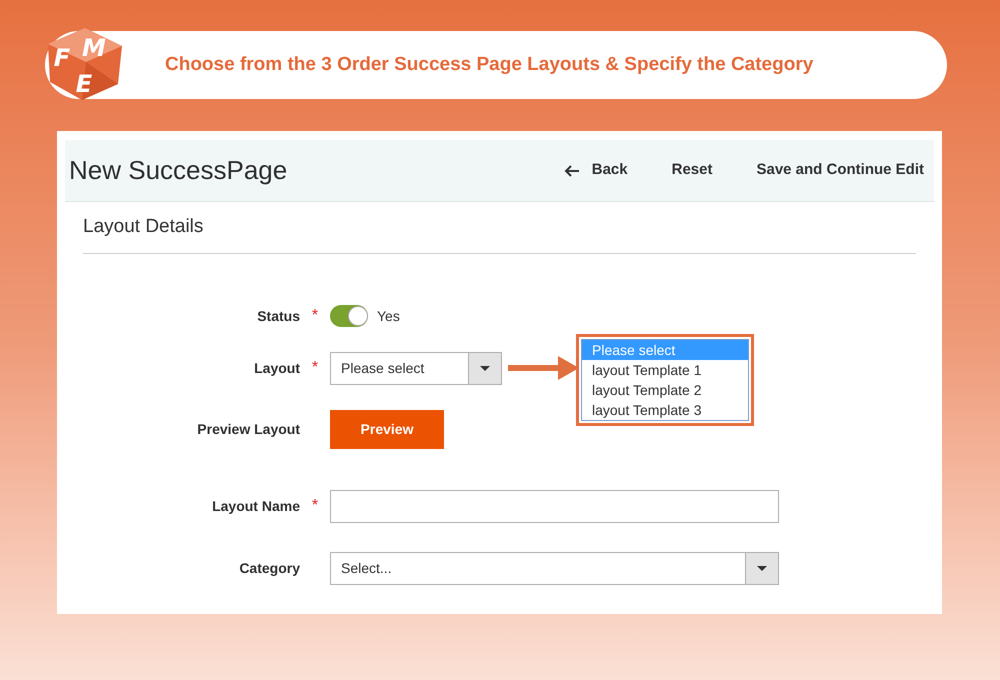  What do you see at coordinates (840, 170) in the screenshot?
I see `header-action: Save and Continue Edit` at bounding box center [840, 170].